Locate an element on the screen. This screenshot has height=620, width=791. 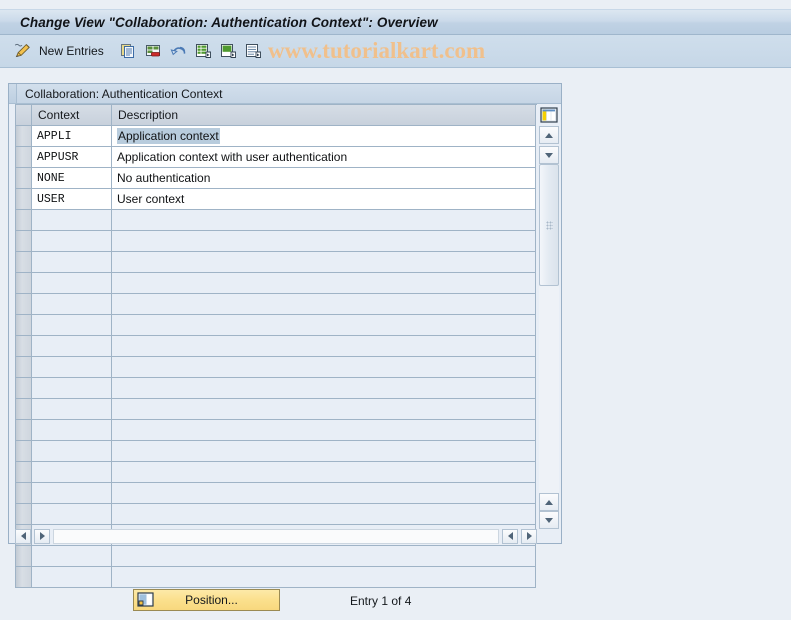
column-header-description: Description is located at coordinates (324, 115).